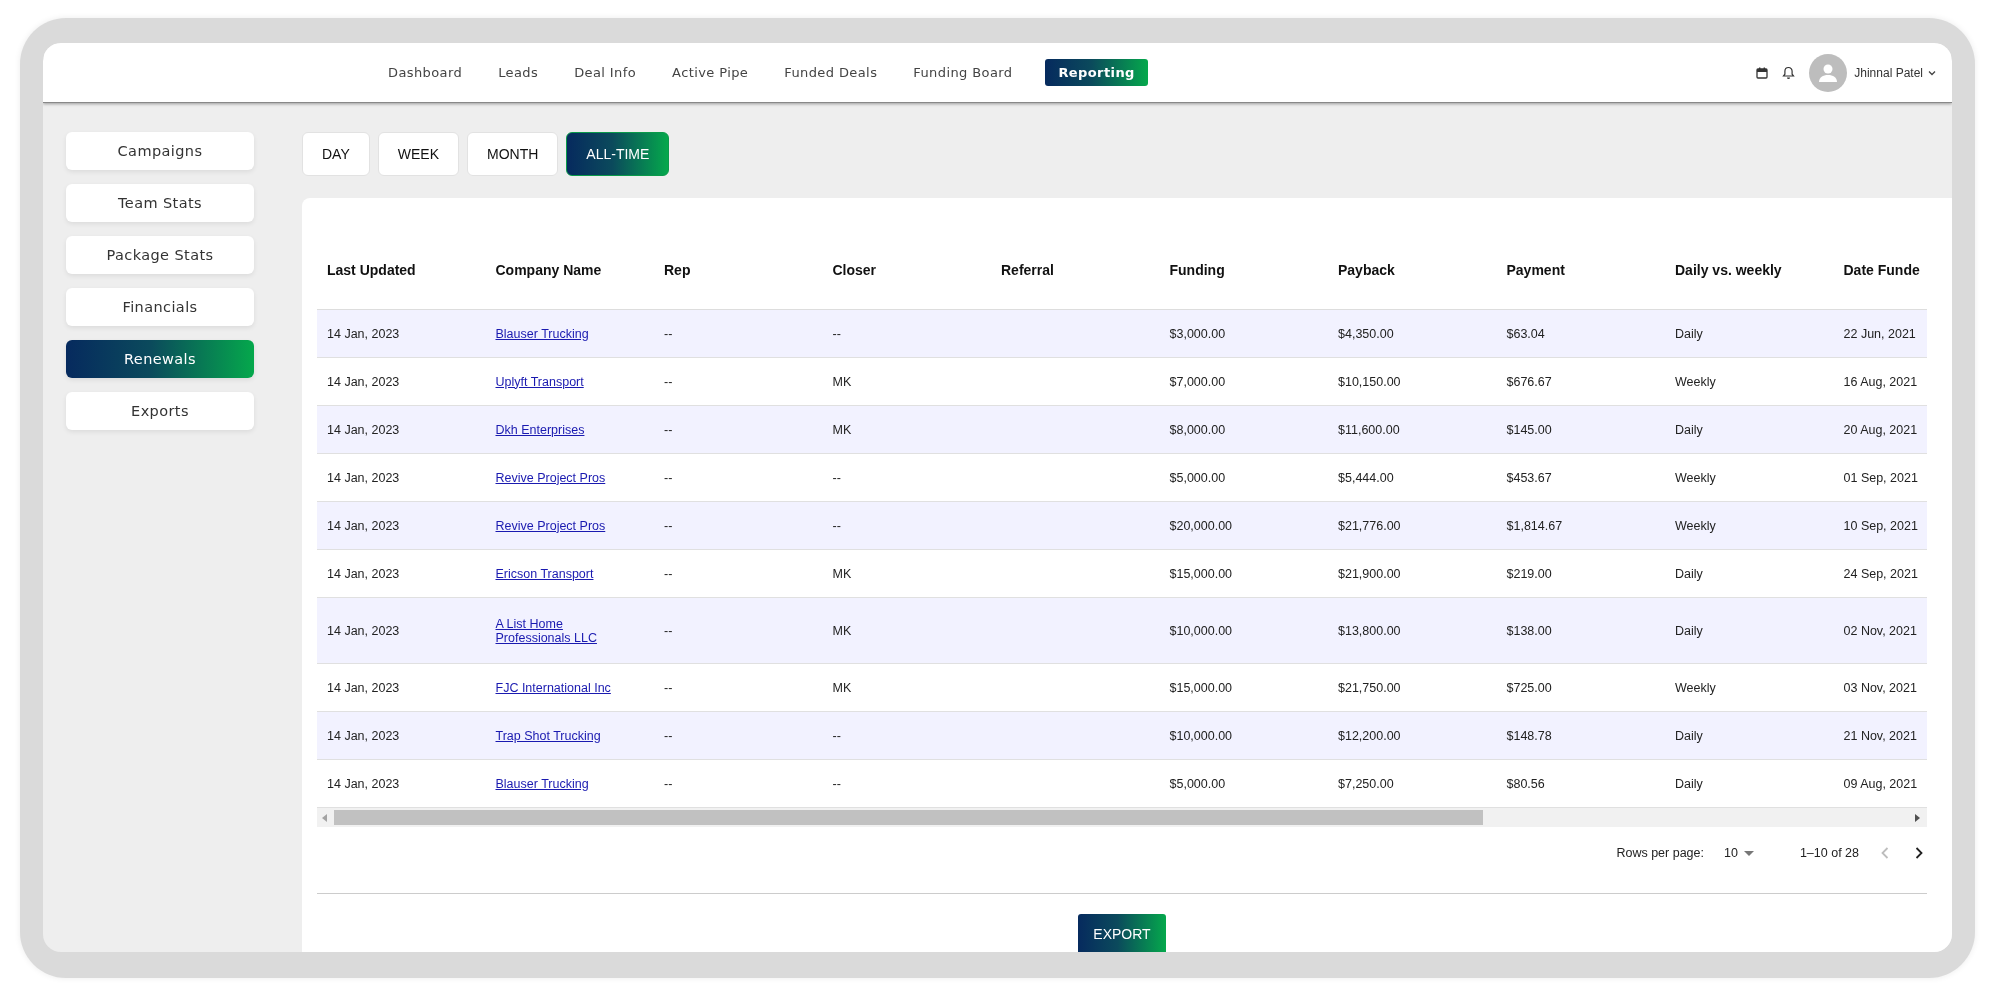  Describe the element at coordinates (1525, 333) in the screenshot. I see `table-cell: $63.04` at that location.